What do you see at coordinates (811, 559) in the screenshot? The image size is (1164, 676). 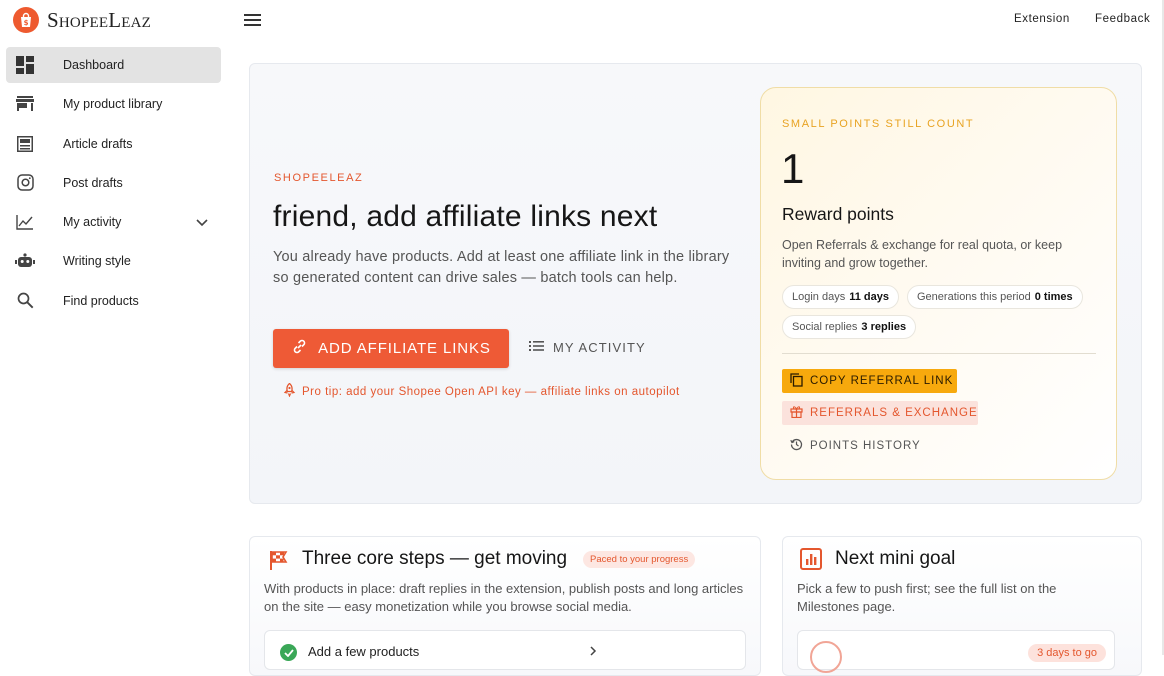 I see `bar-chart-icon` at bounding box center [811, 559].